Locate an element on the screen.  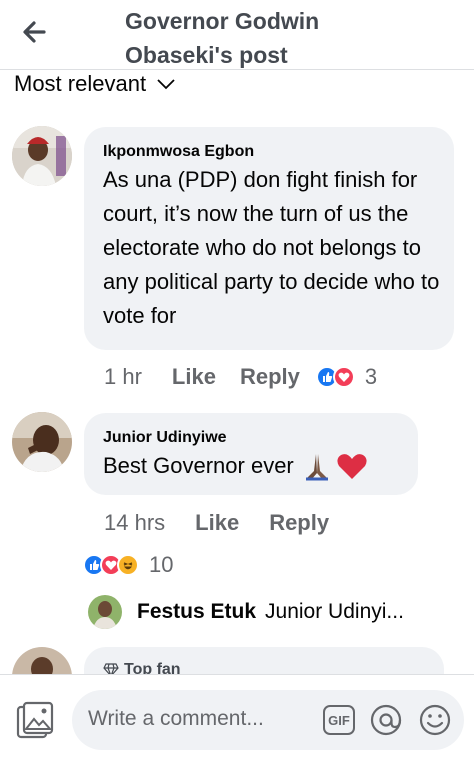
post-header: Governor Godwin Obaseki's post is located at coordinates (237, 35).